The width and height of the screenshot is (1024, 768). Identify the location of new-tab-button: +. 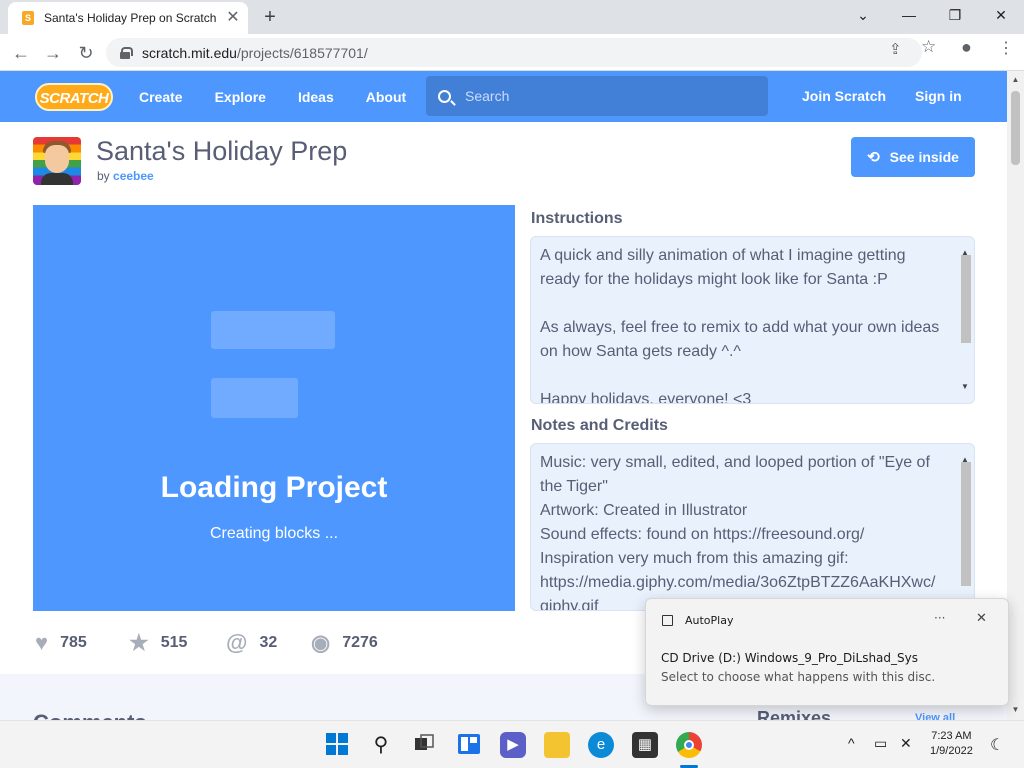
(270, 17).